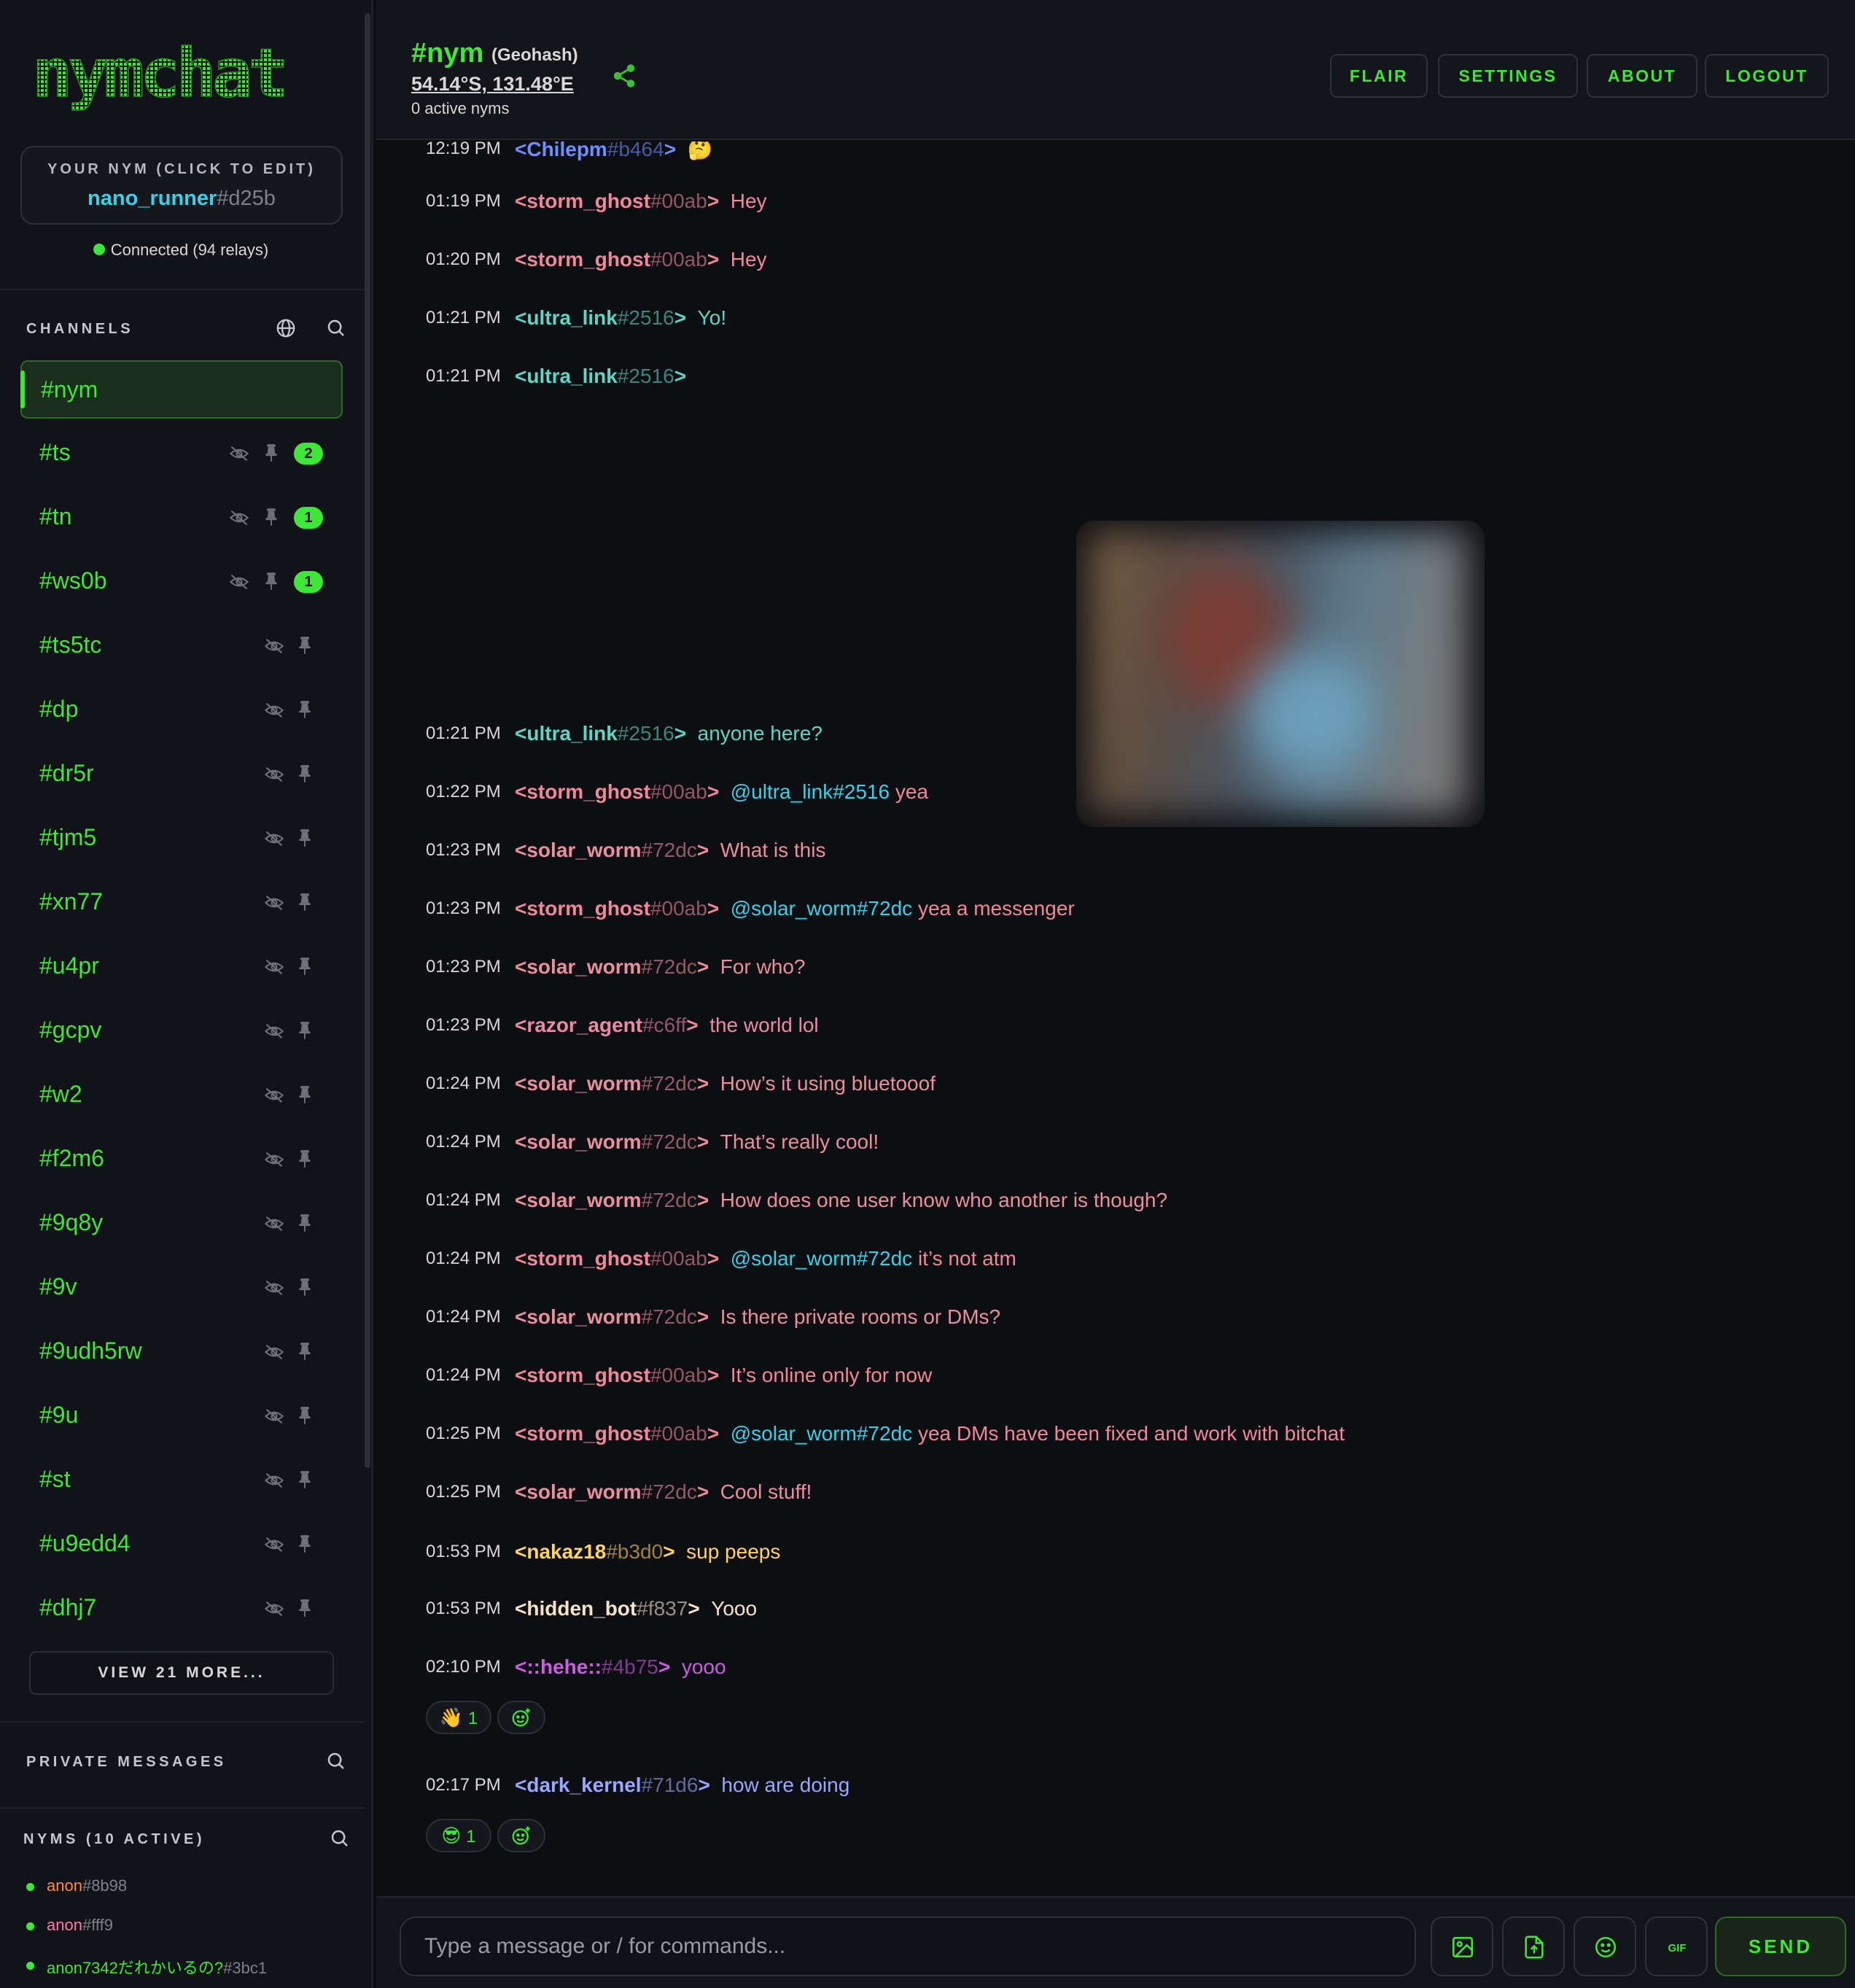 Image resolution: width=1855 pixels, height=1988 pixels. I want to click on channel-item: #xn77, so click(181, 903).